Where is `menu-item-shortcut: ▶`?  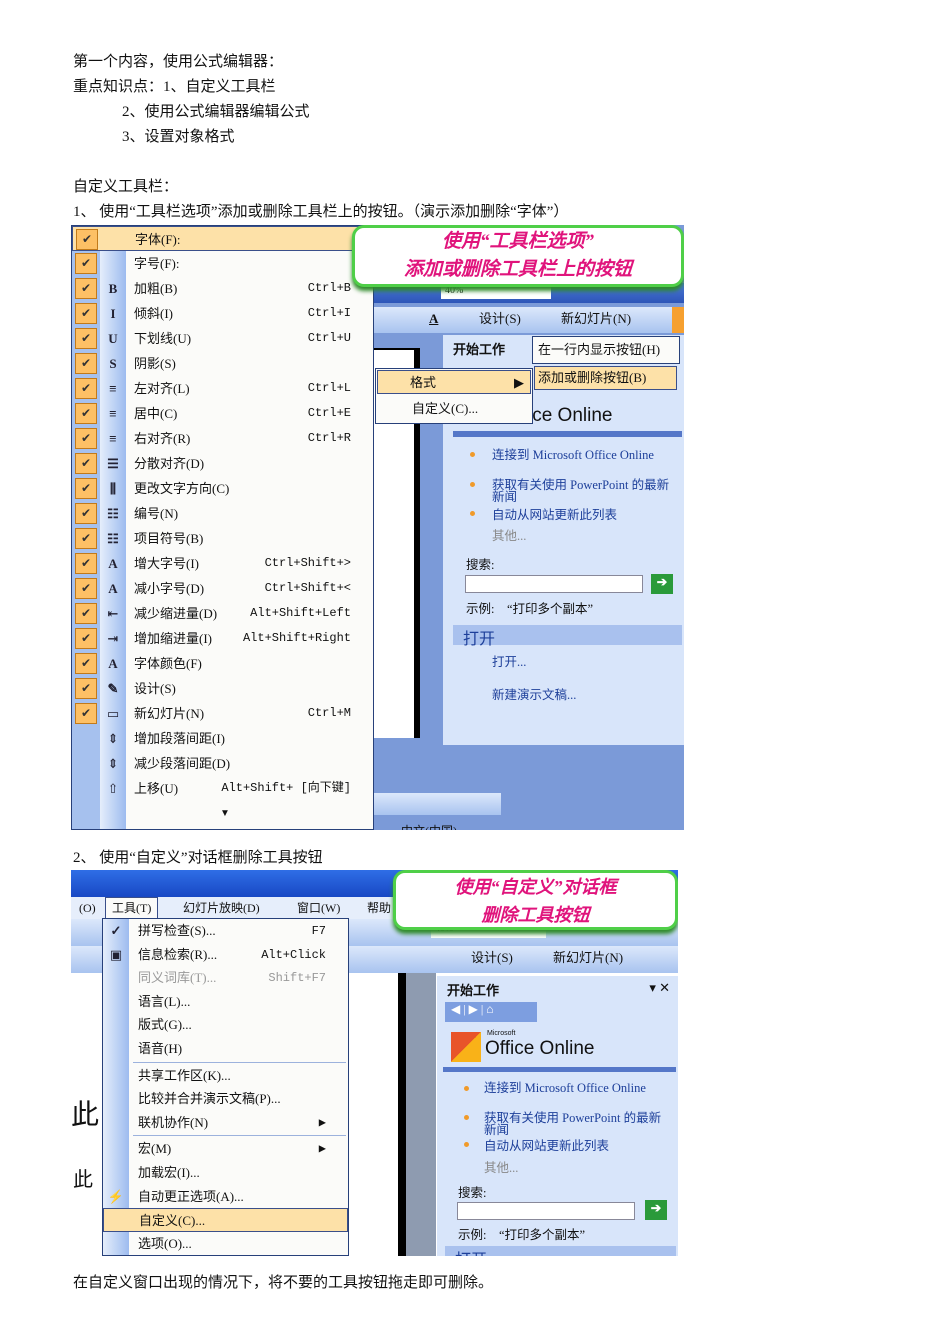 menu-item-shortcut: ▶ is located at coordinates (322, 1122).